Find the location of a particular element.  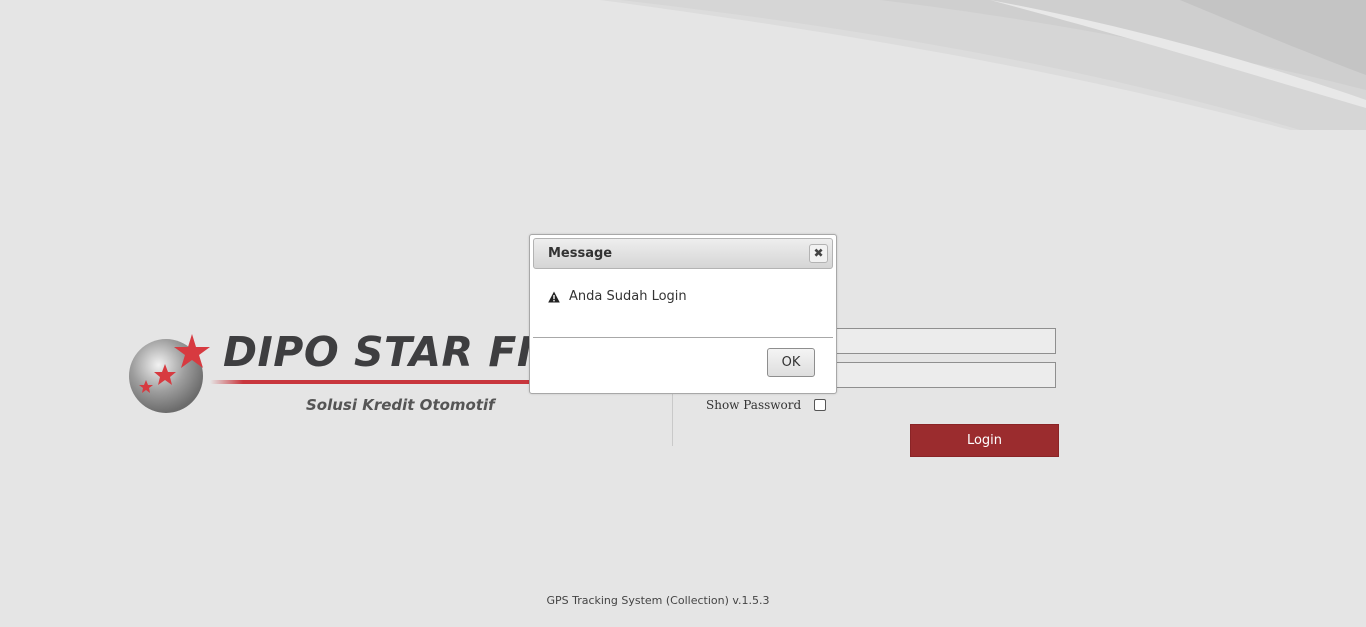

dialog-titlebar: Message ✖ is located at coordinates (683, 253).